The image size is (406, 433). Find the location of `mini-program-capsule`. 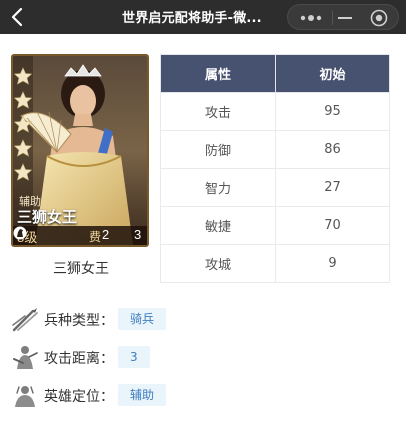

mini-program-capsule is located at coordinates (343, 17).